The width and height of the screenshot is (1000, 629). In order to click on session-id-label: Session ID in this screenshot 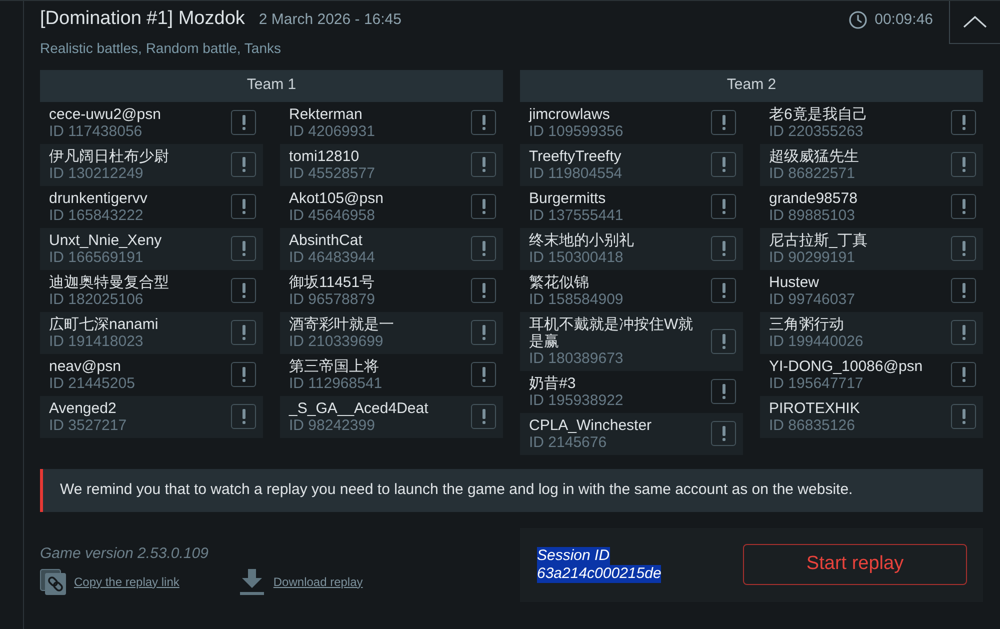, I will do `click(573, 555)`.